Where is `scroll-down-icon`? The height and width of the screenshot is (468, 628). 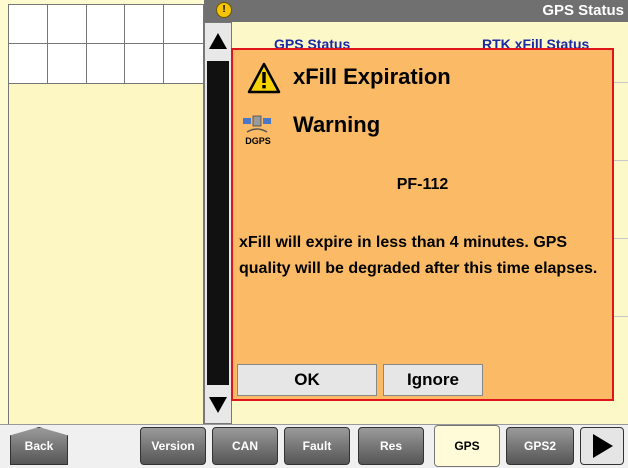
scroll-down-icon is located at coordinates (218, 405).